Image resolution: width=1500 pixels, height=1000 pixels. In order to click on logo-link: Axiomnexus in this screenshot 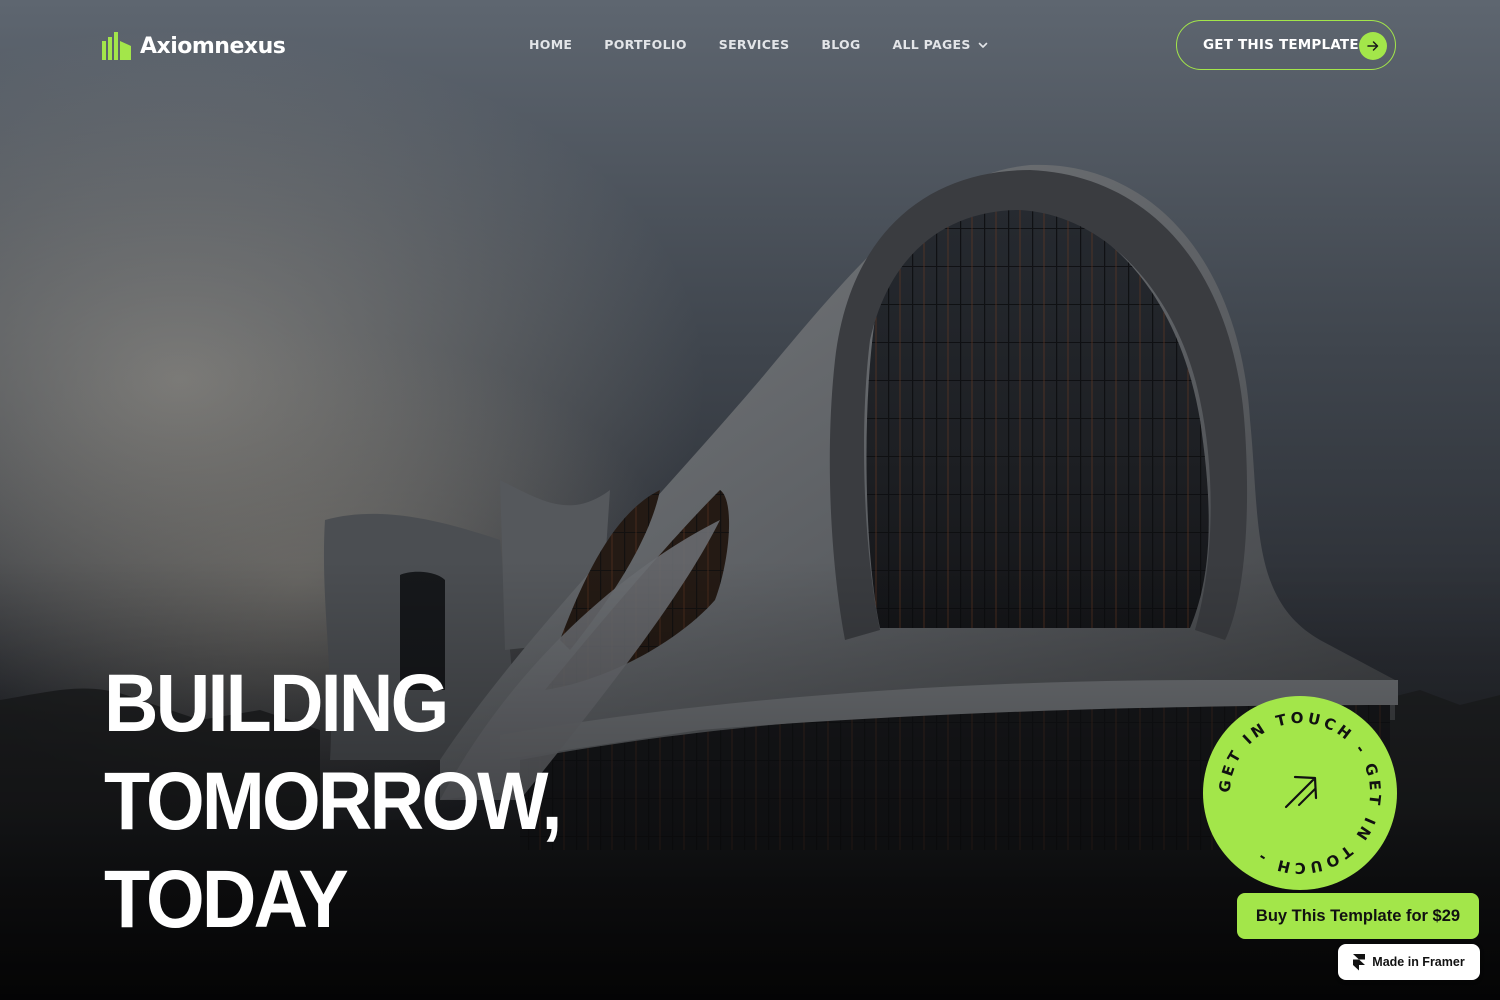, I will do `click(194, 46)`.